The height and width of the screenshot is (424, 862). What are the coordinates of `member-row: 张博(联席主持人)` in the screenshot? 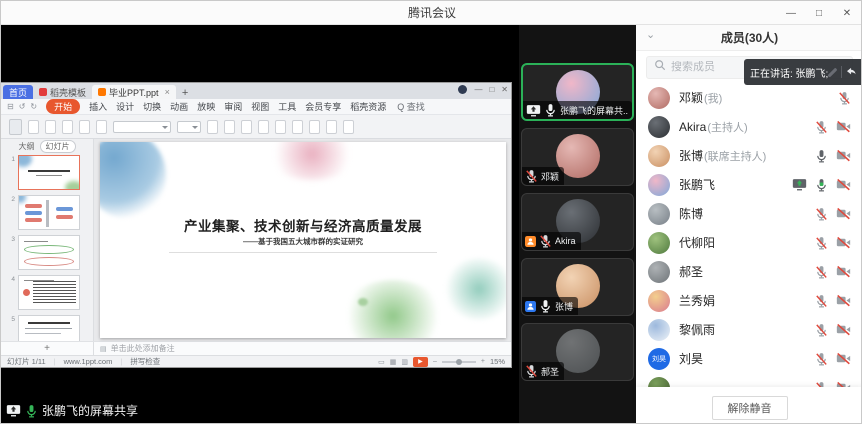 It's located at (748, 155).